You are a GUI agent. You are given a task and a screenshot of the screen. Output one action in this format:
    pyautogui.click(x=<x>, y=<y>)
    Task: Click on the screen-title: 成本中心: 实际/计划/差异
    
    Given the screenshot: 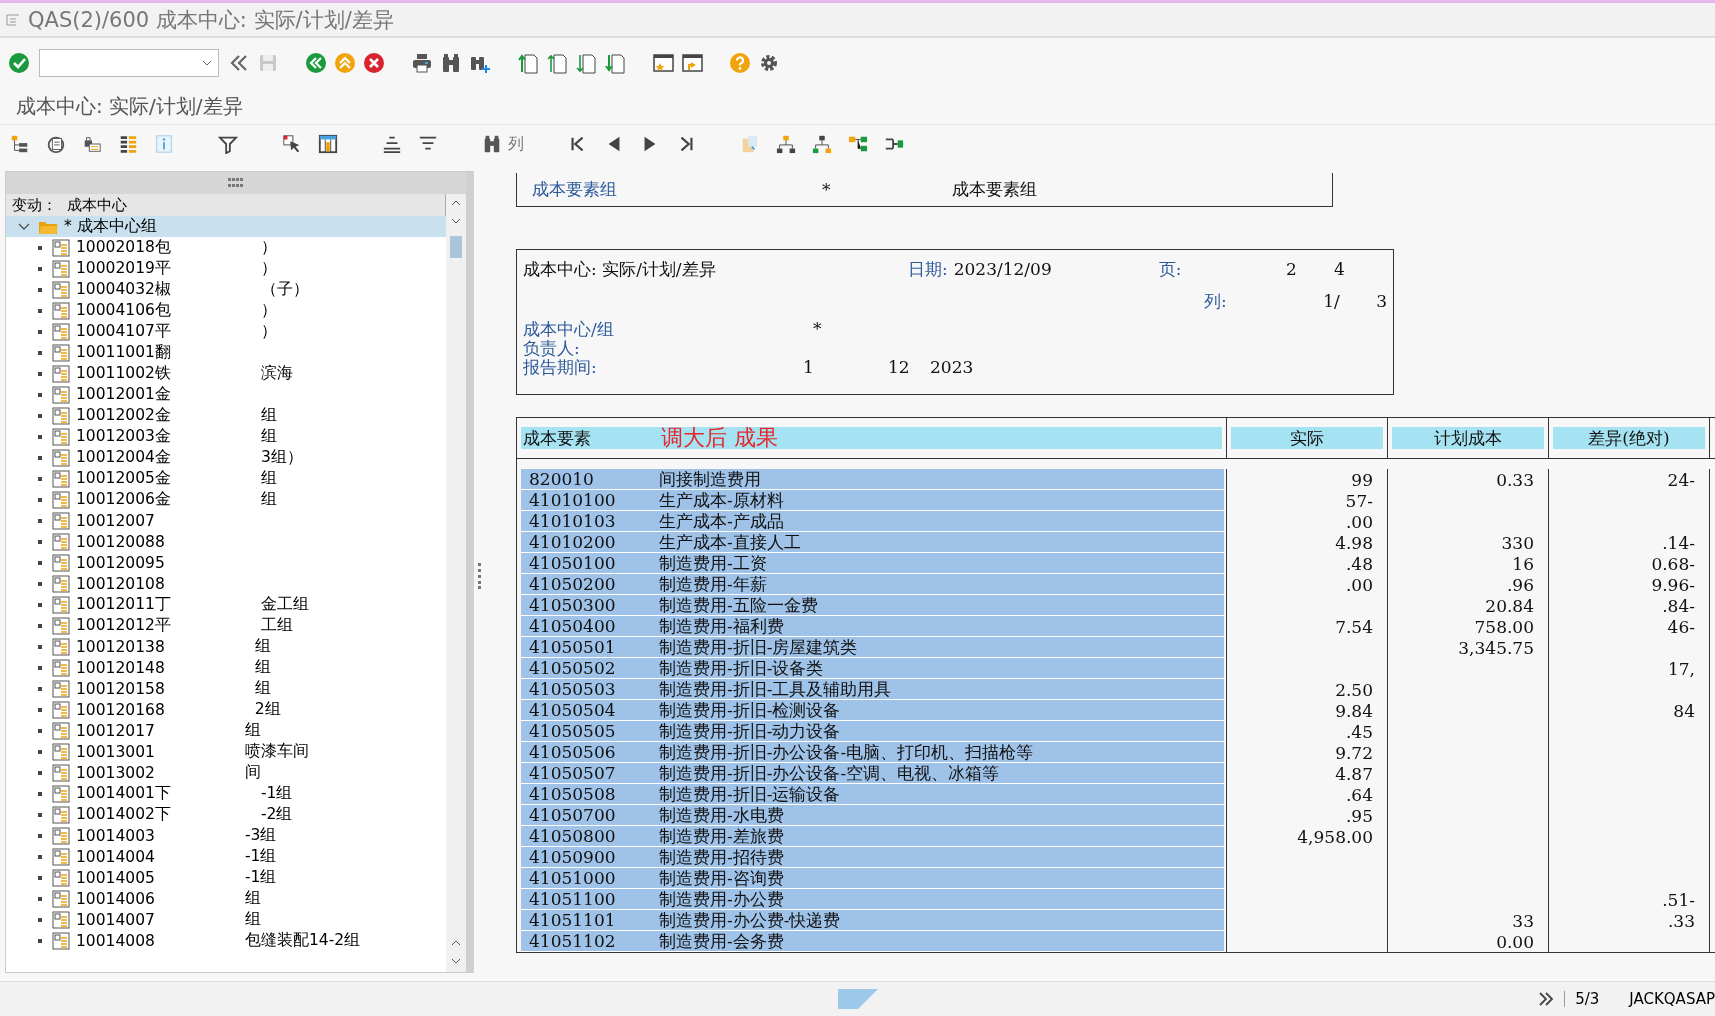 What is the action you would take?
    pyautogui.click(x=129, y=106)
    